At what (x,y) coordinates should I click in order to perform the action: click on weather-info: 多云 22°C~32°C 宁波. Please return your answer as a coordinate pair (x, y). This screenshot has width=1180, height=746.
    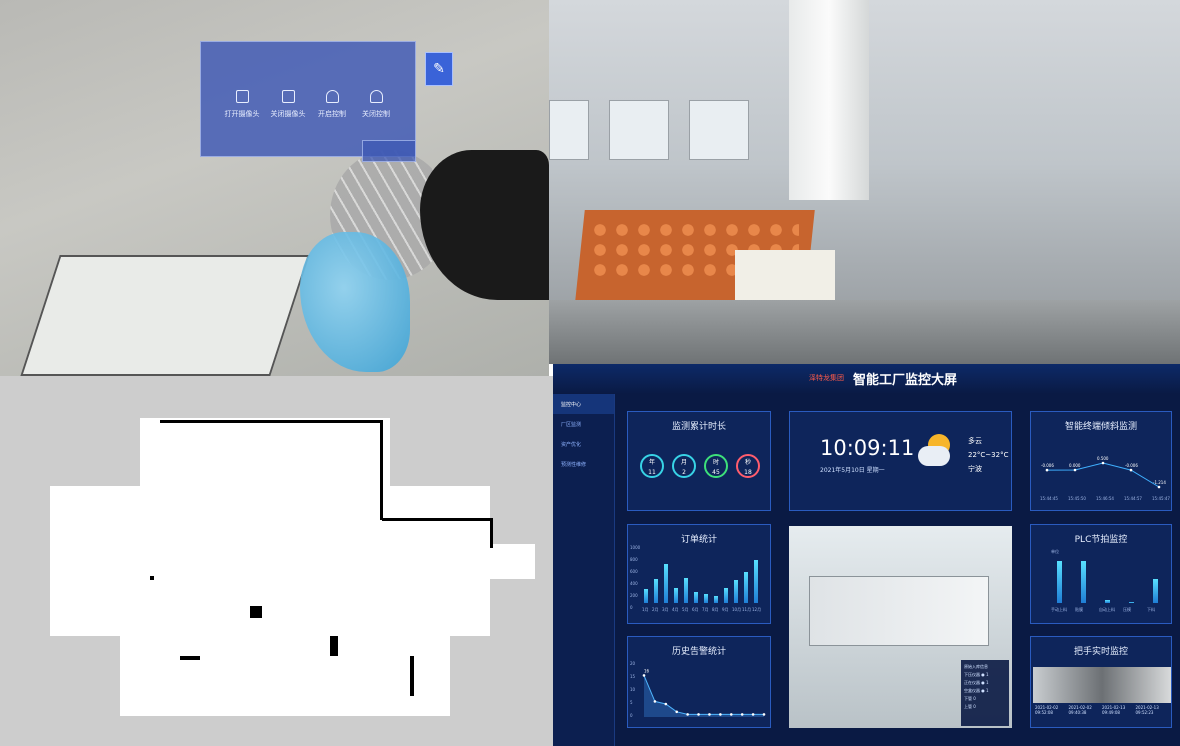
    Looking at the image, I should click on (988, 455).